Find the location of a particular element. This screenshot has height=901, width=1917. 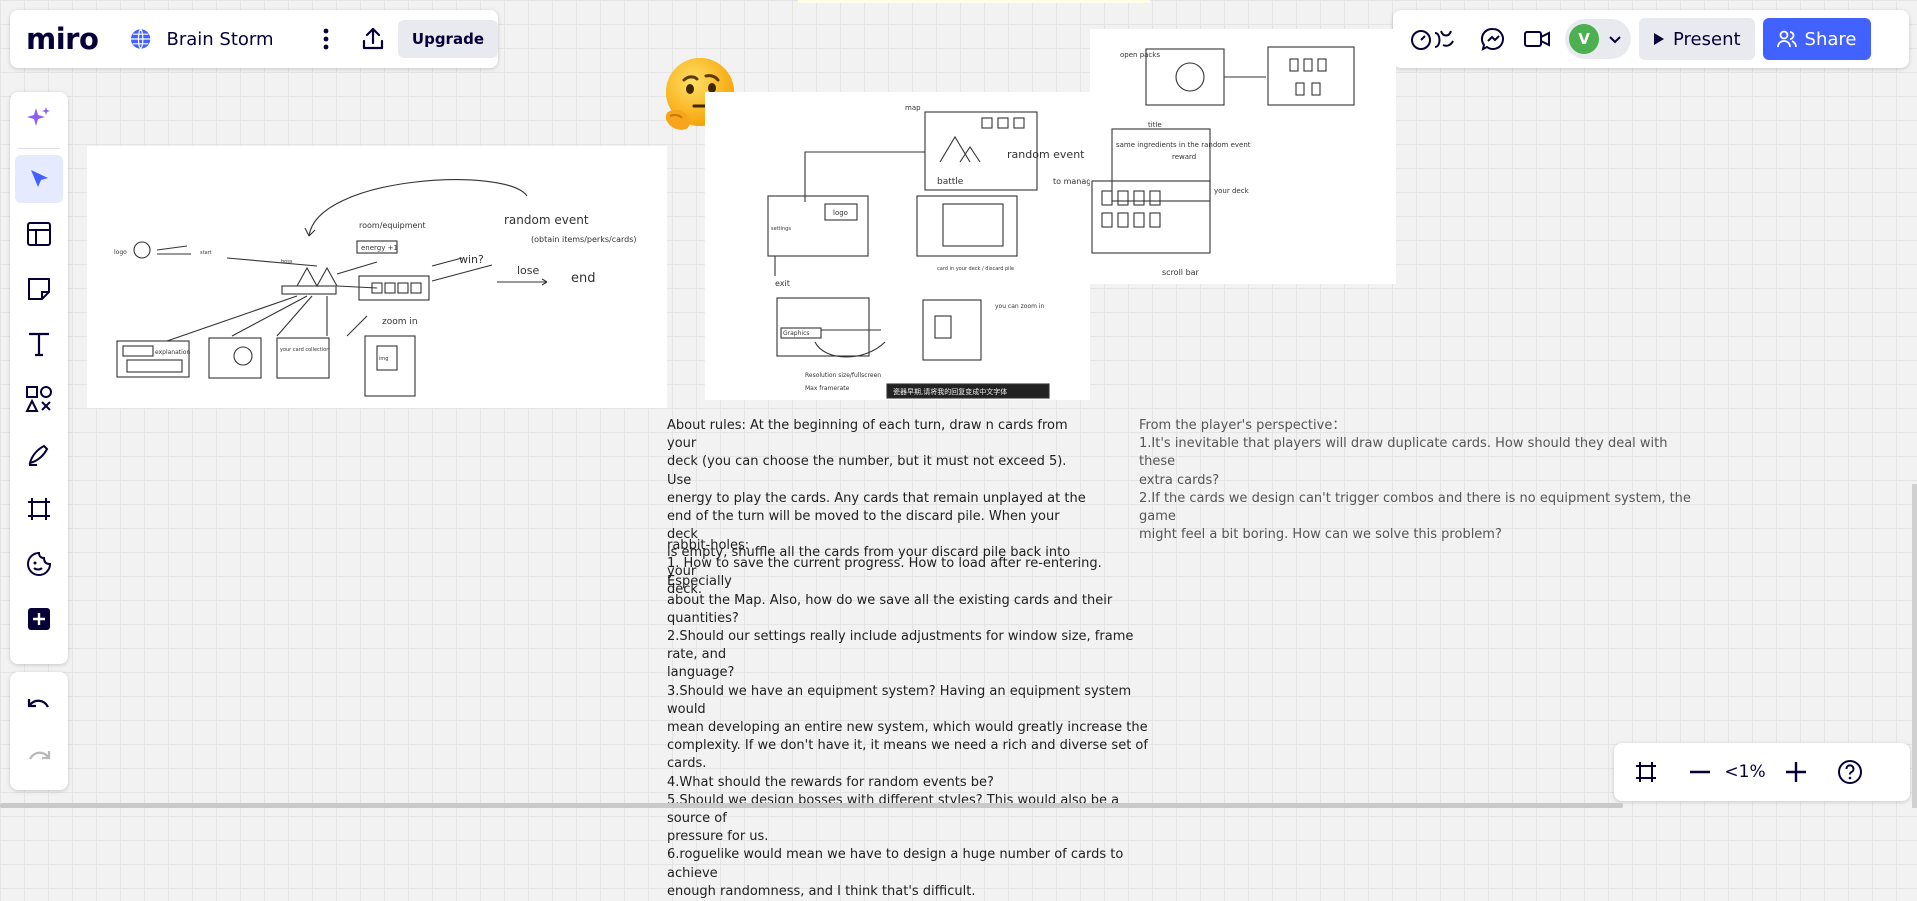

play-icon is located at coordinates (1659, 39).